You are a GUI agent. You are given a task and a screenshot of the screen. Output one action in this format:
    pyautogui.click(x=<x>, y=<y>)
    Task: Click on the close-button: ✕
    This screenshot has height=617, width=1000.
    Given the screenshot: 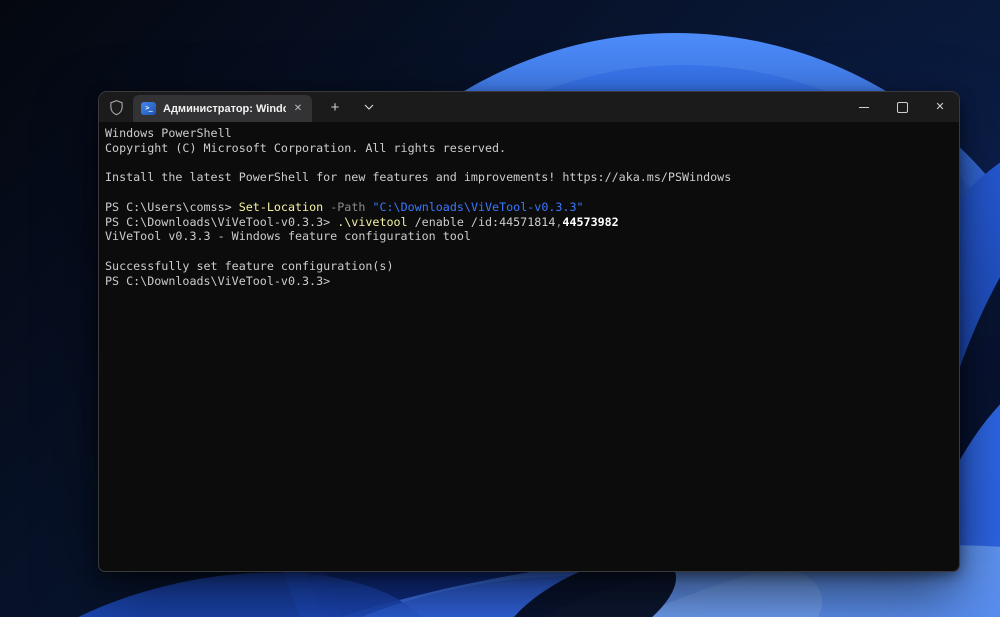 What is the action you would take?
    pyautogui.click(x=940, y=107)
    